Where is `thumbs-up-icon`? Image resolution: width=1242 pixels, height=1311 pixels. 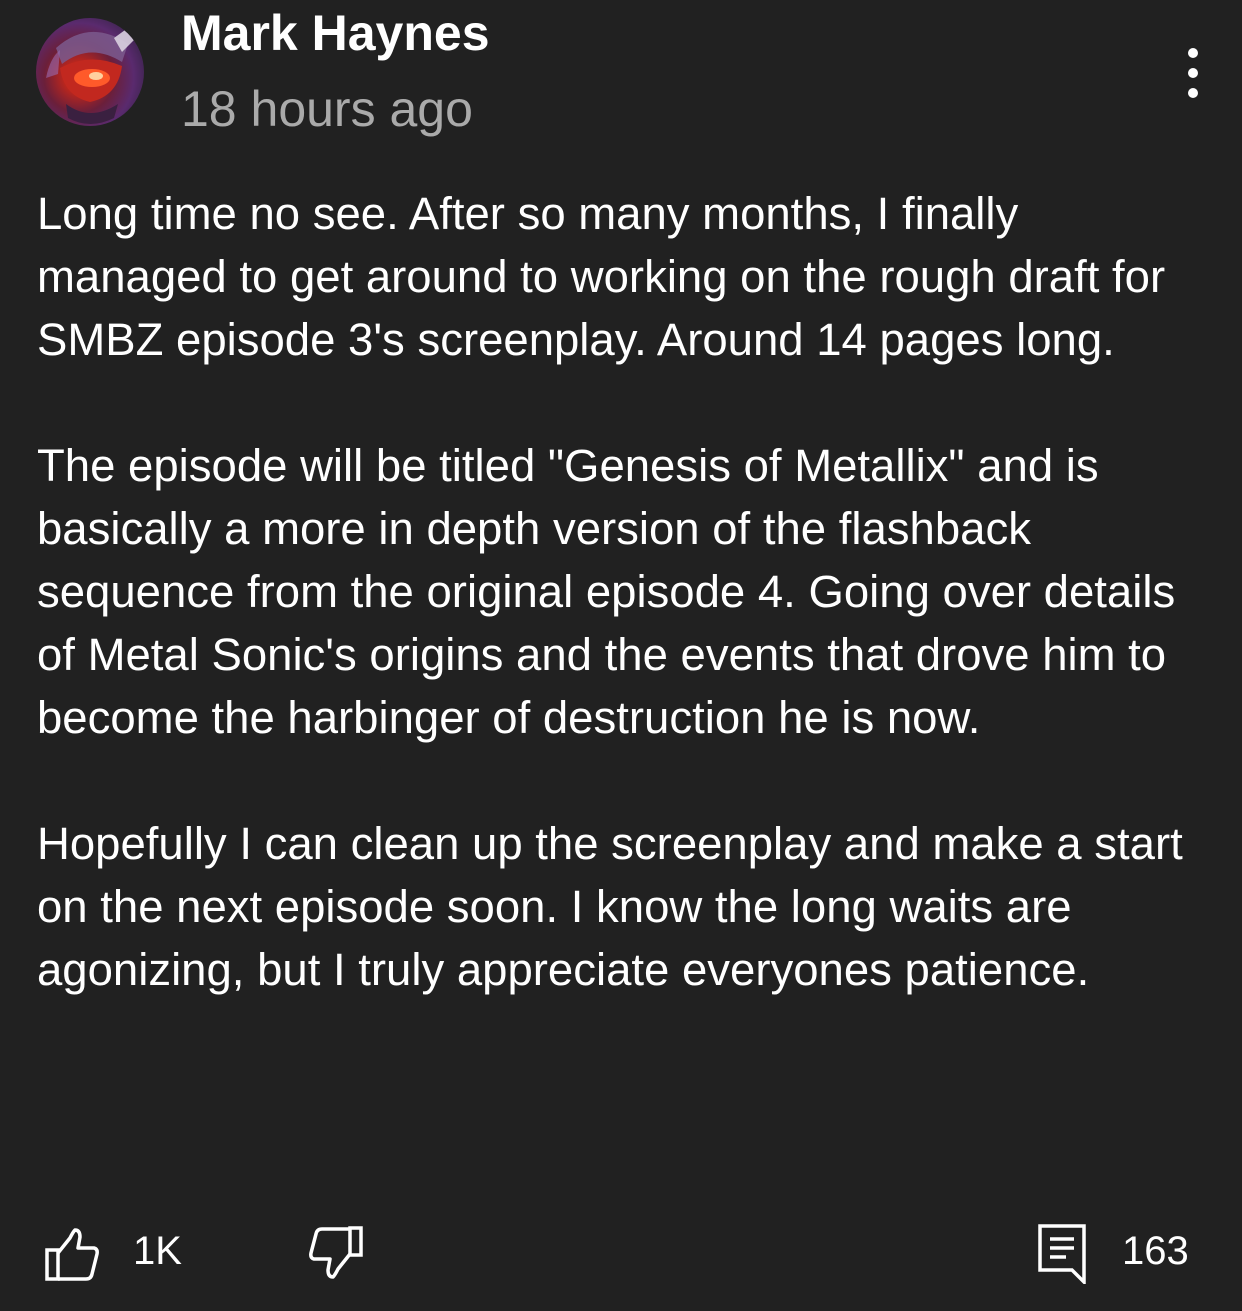
thumbs-up-icon is located at coordinates (72, 1254).